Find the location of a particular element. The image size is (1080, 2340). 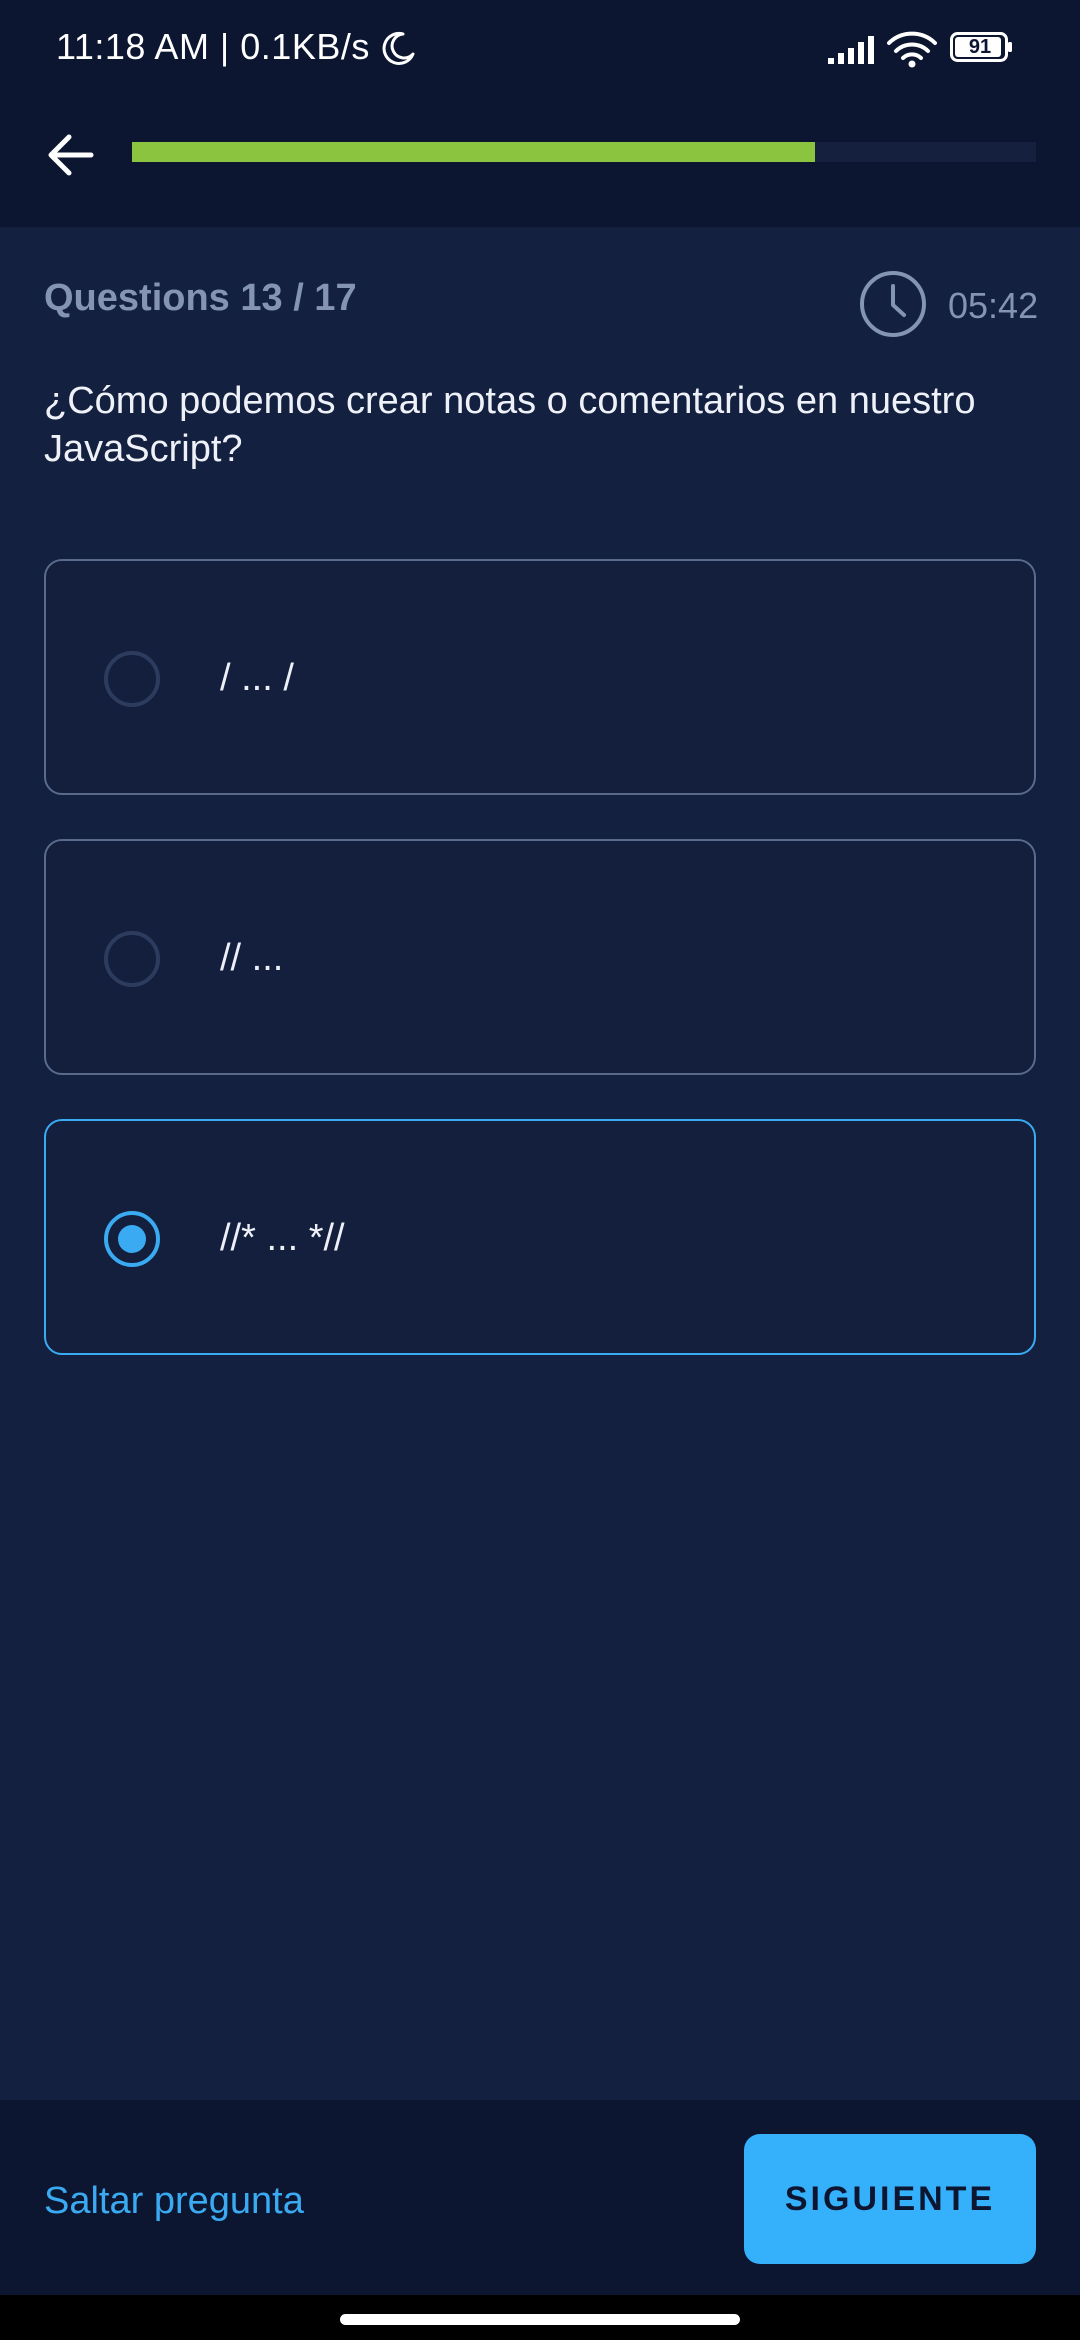

system-nav-area is located at coordinates (540, 2317).